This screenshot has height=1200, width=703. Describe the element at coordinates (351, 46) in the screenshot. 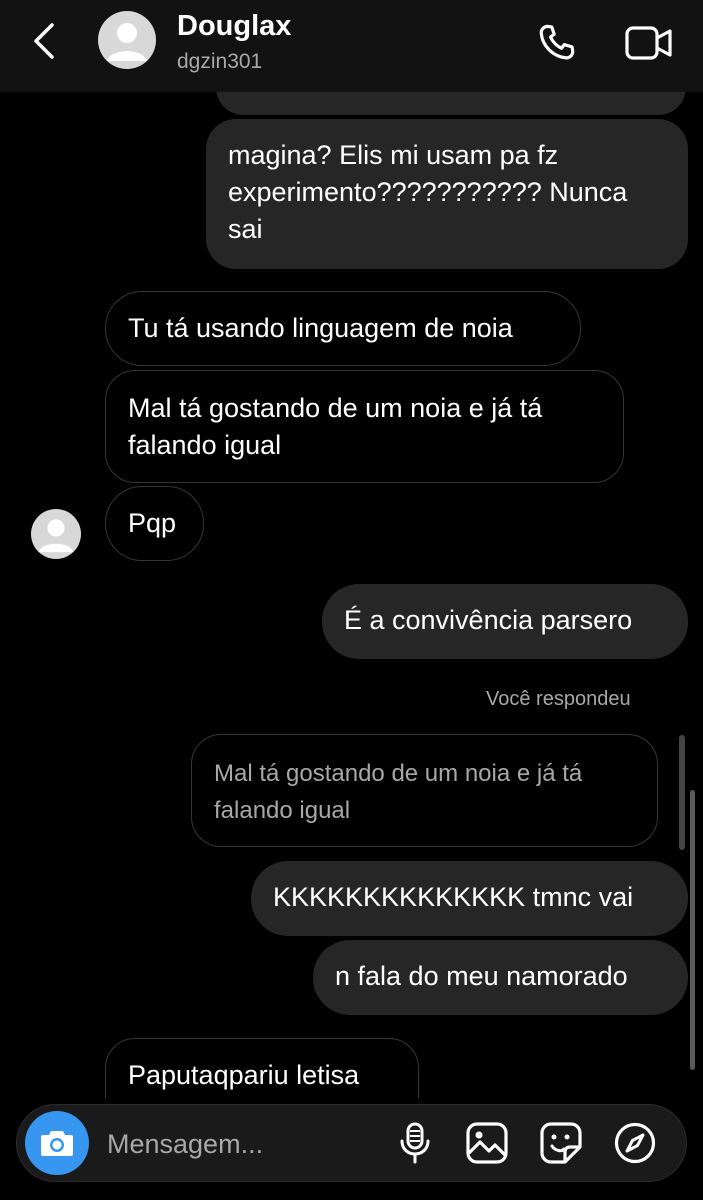

I see `chat-header: Douglax dgzin301` at that location.